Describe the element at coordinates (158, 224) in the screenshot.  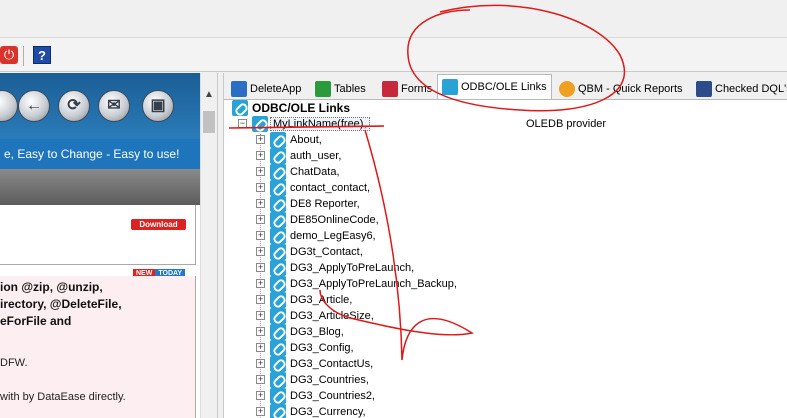
I see `download-button: Download` at that location.